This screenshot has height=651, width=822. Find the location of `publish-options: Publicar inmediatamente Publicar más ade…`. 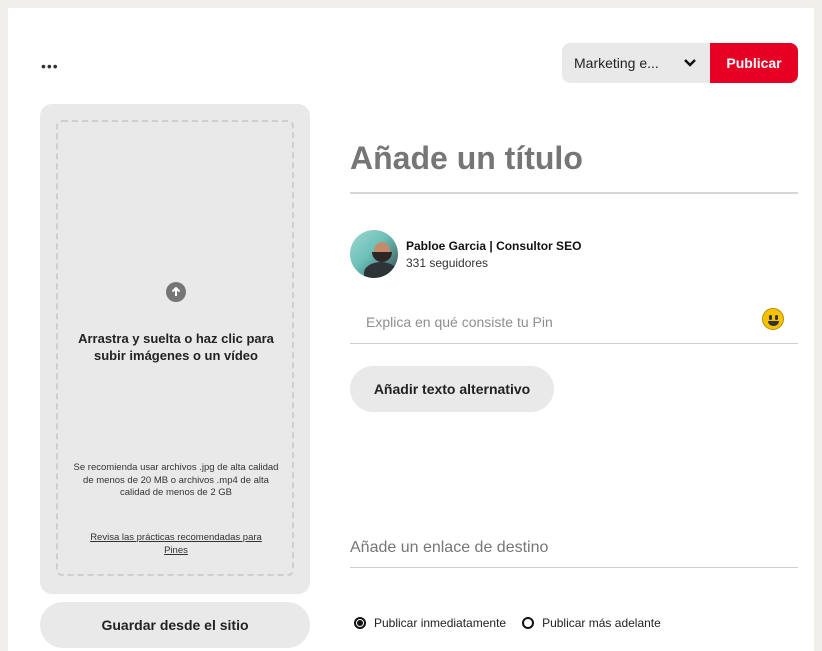

publish-options: Publicar inmediatamente Publicar más ade… is located at coordinates (515, 623).